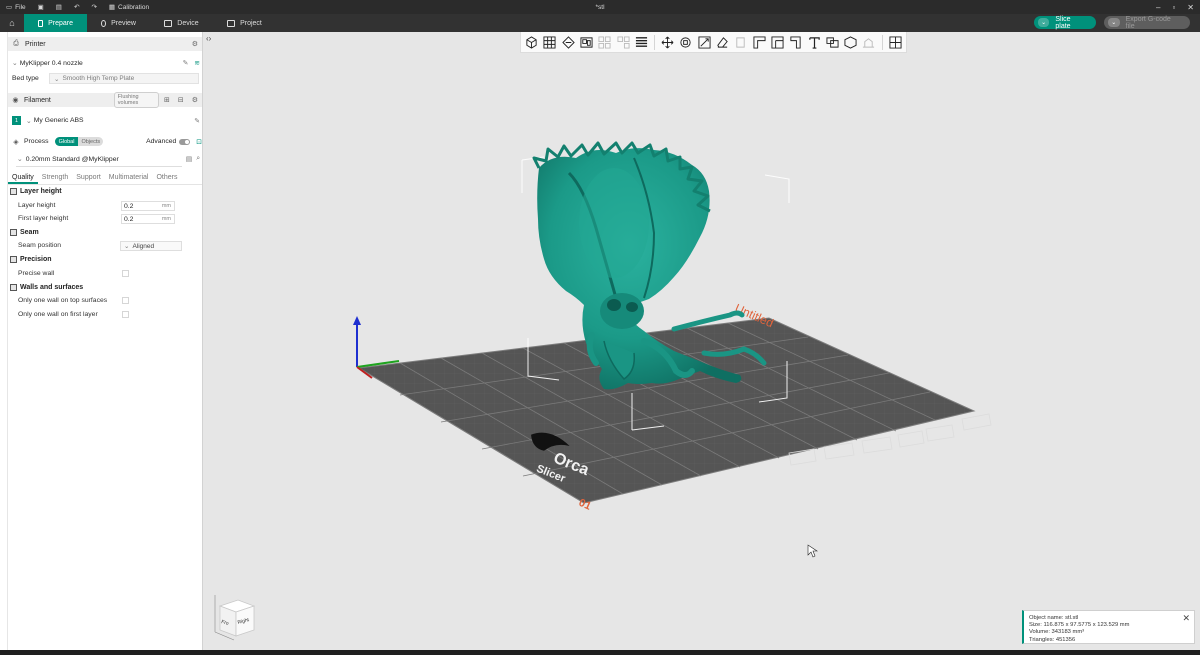 This screenshot has width=1200, height=655. I want to click on calibration-label: Calibration, so click(134, 7).